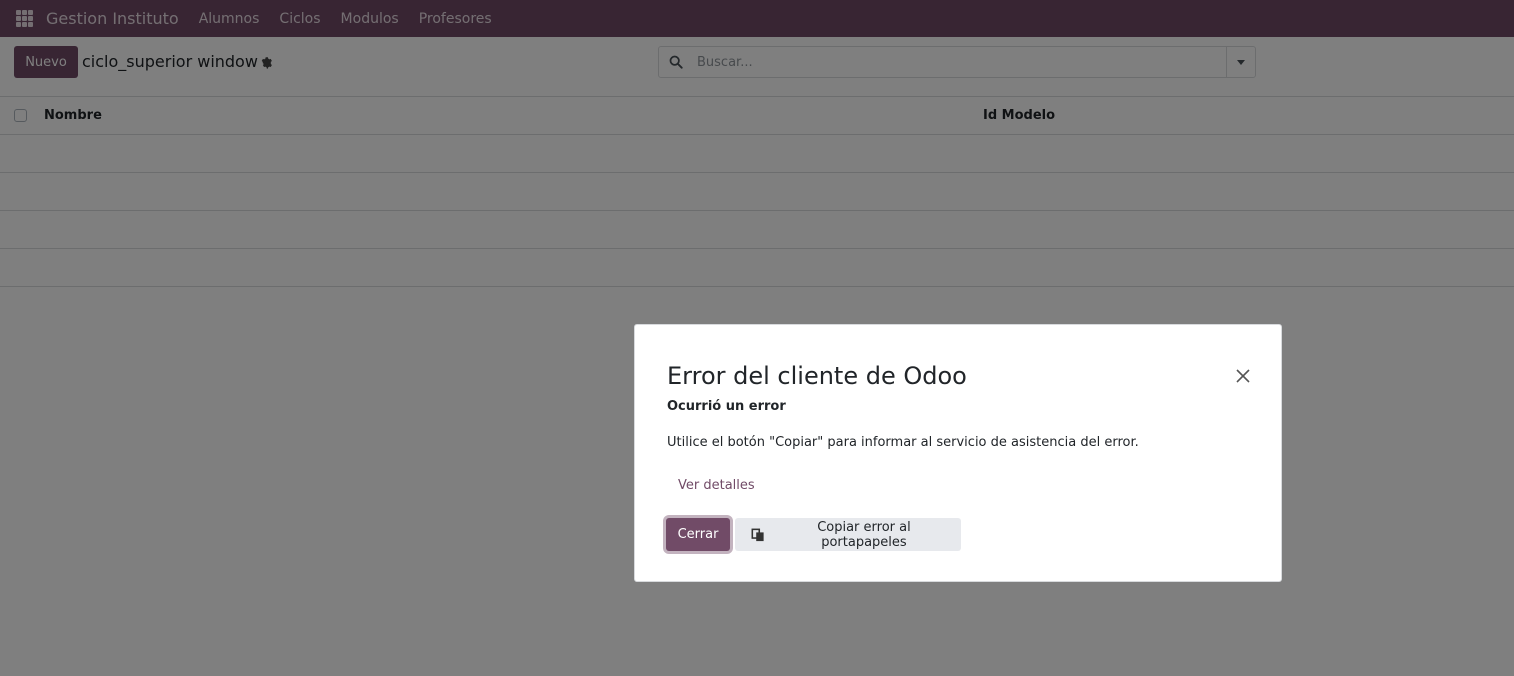  Describe the element at coordinates (1243, 376) in the screenshot. I see `close-icon` at that location.